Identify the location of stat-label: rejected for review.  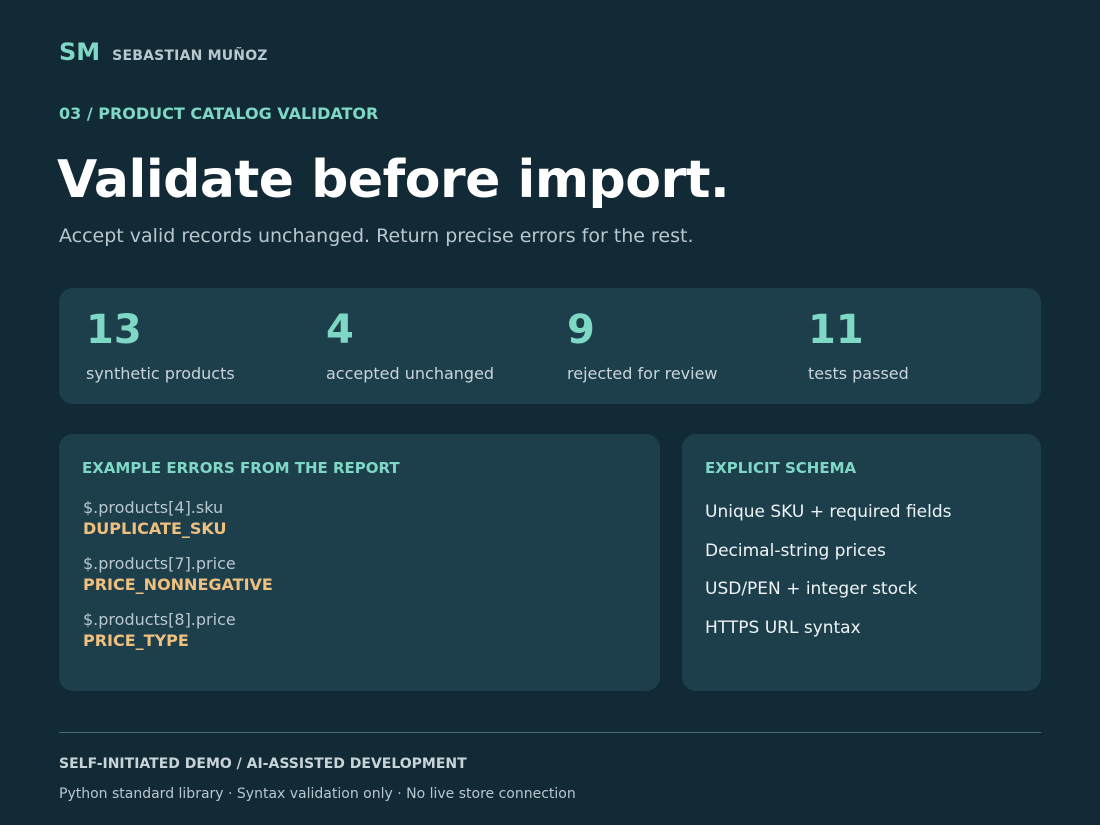
(642, 373).